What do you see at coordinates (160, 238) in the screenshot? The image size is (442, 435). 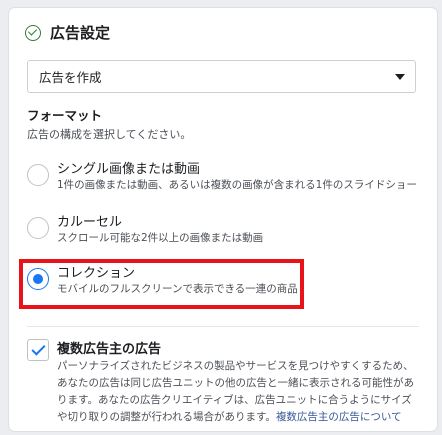 I see `option-description: スクロール可能な2件以上の画像または動画` at bounding box center [160, 238].